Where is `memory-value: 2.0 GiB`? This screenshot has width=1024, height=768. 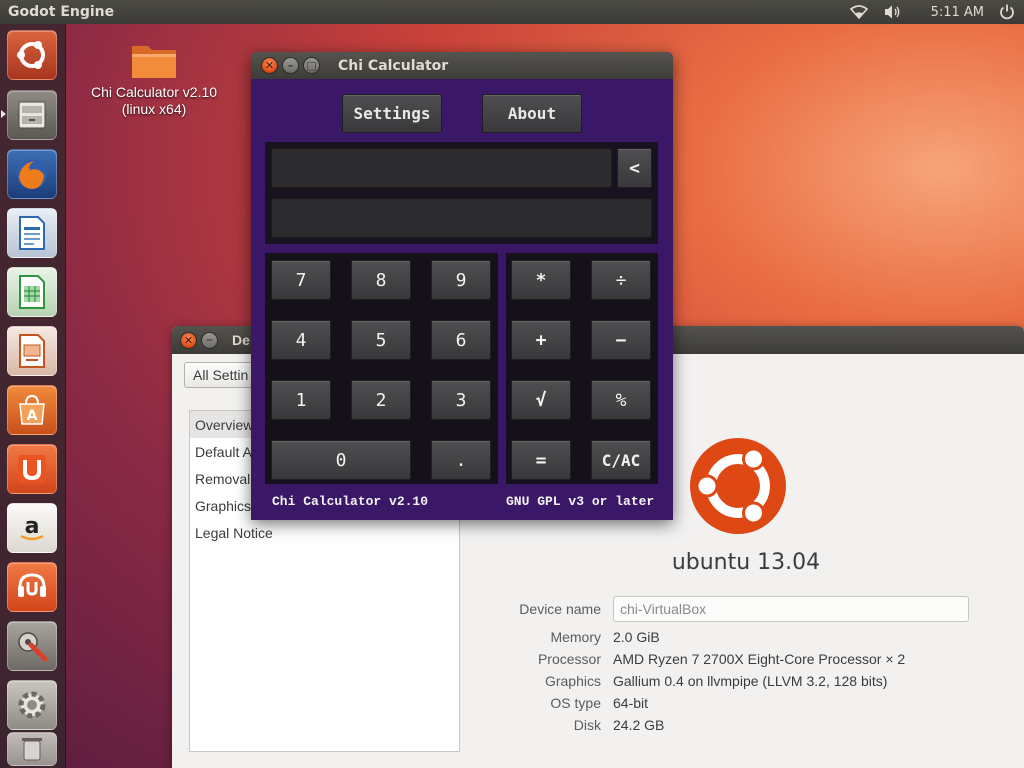
memory-value: 2.0 GiB is located at coordinates (636, 637).